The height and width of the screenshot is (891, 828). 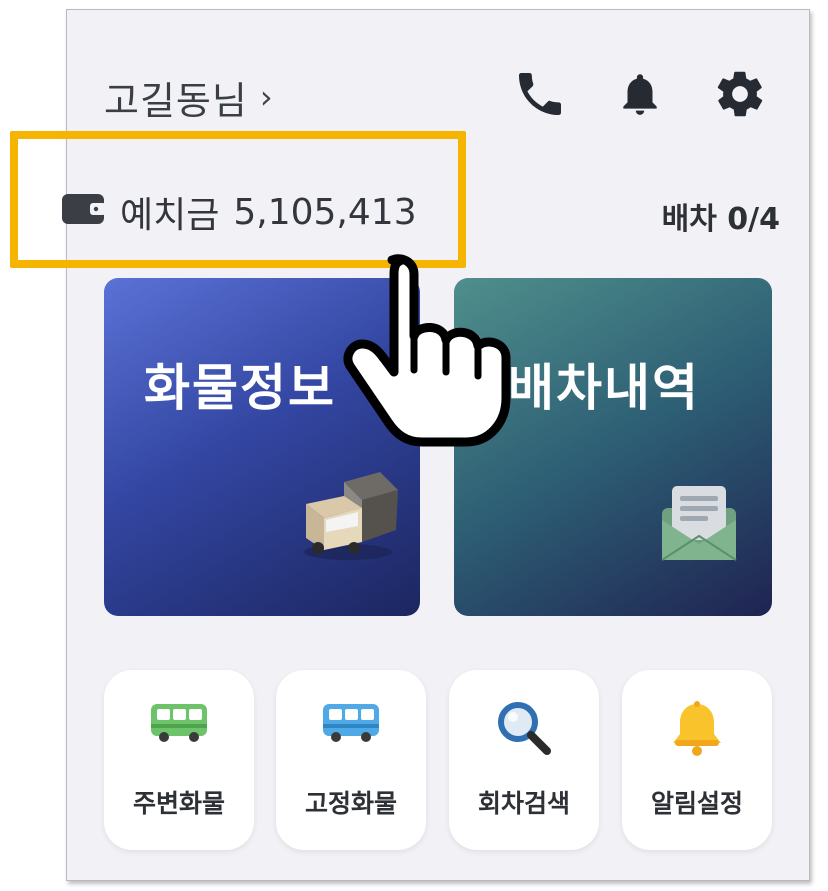 What do you see at coordinates (425, 350) in the screenshot?
I see `pointing-hand-cursor` at bounding box center [425, 350].